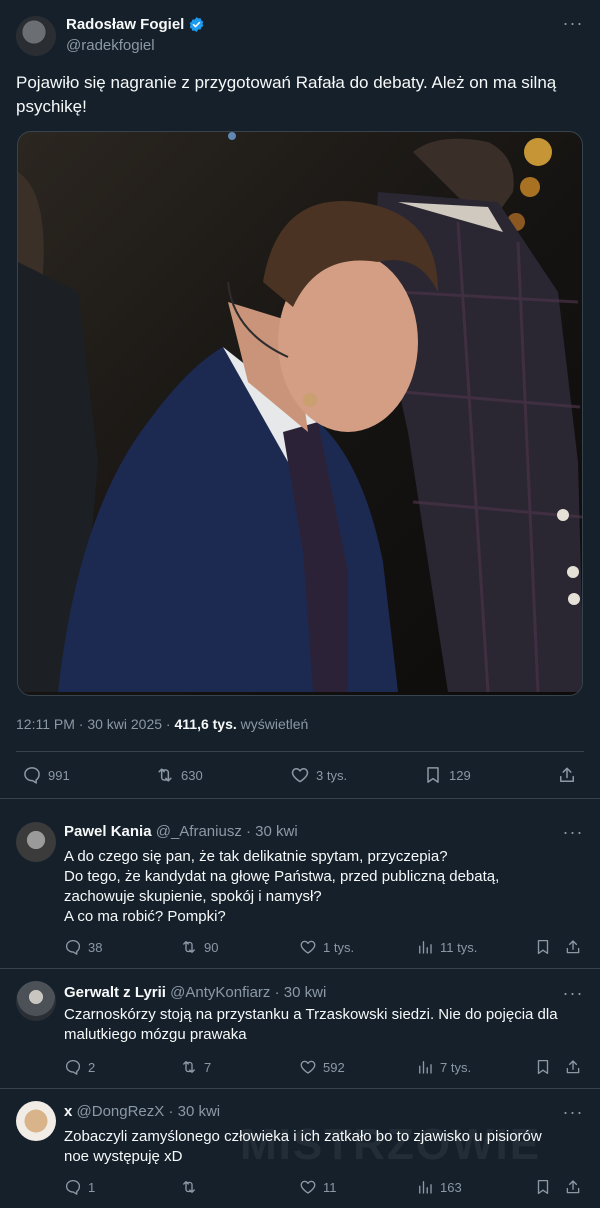 The height and width of the screenshot is (1208, 600). Describe the element at coordinates (447, 775) in the screenshot. I see `bookmark-button: 129` at that location.